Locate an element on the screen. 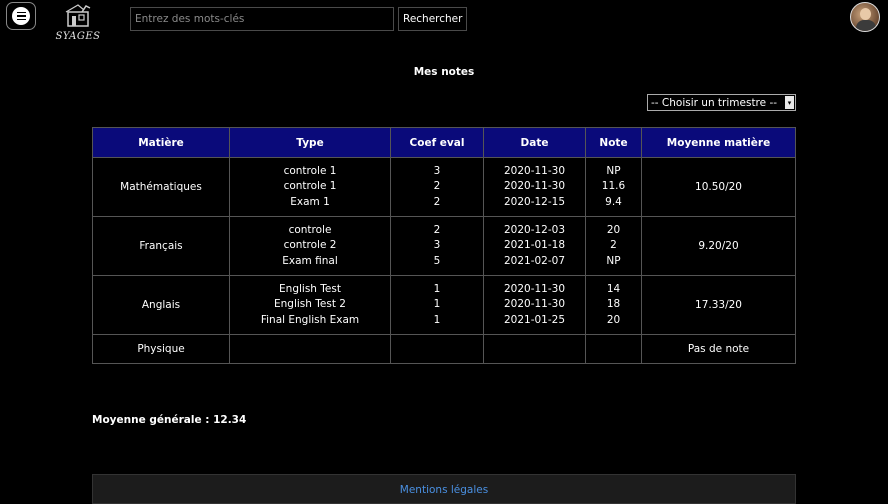  header-note: Note is located at coordinates (613, 142).